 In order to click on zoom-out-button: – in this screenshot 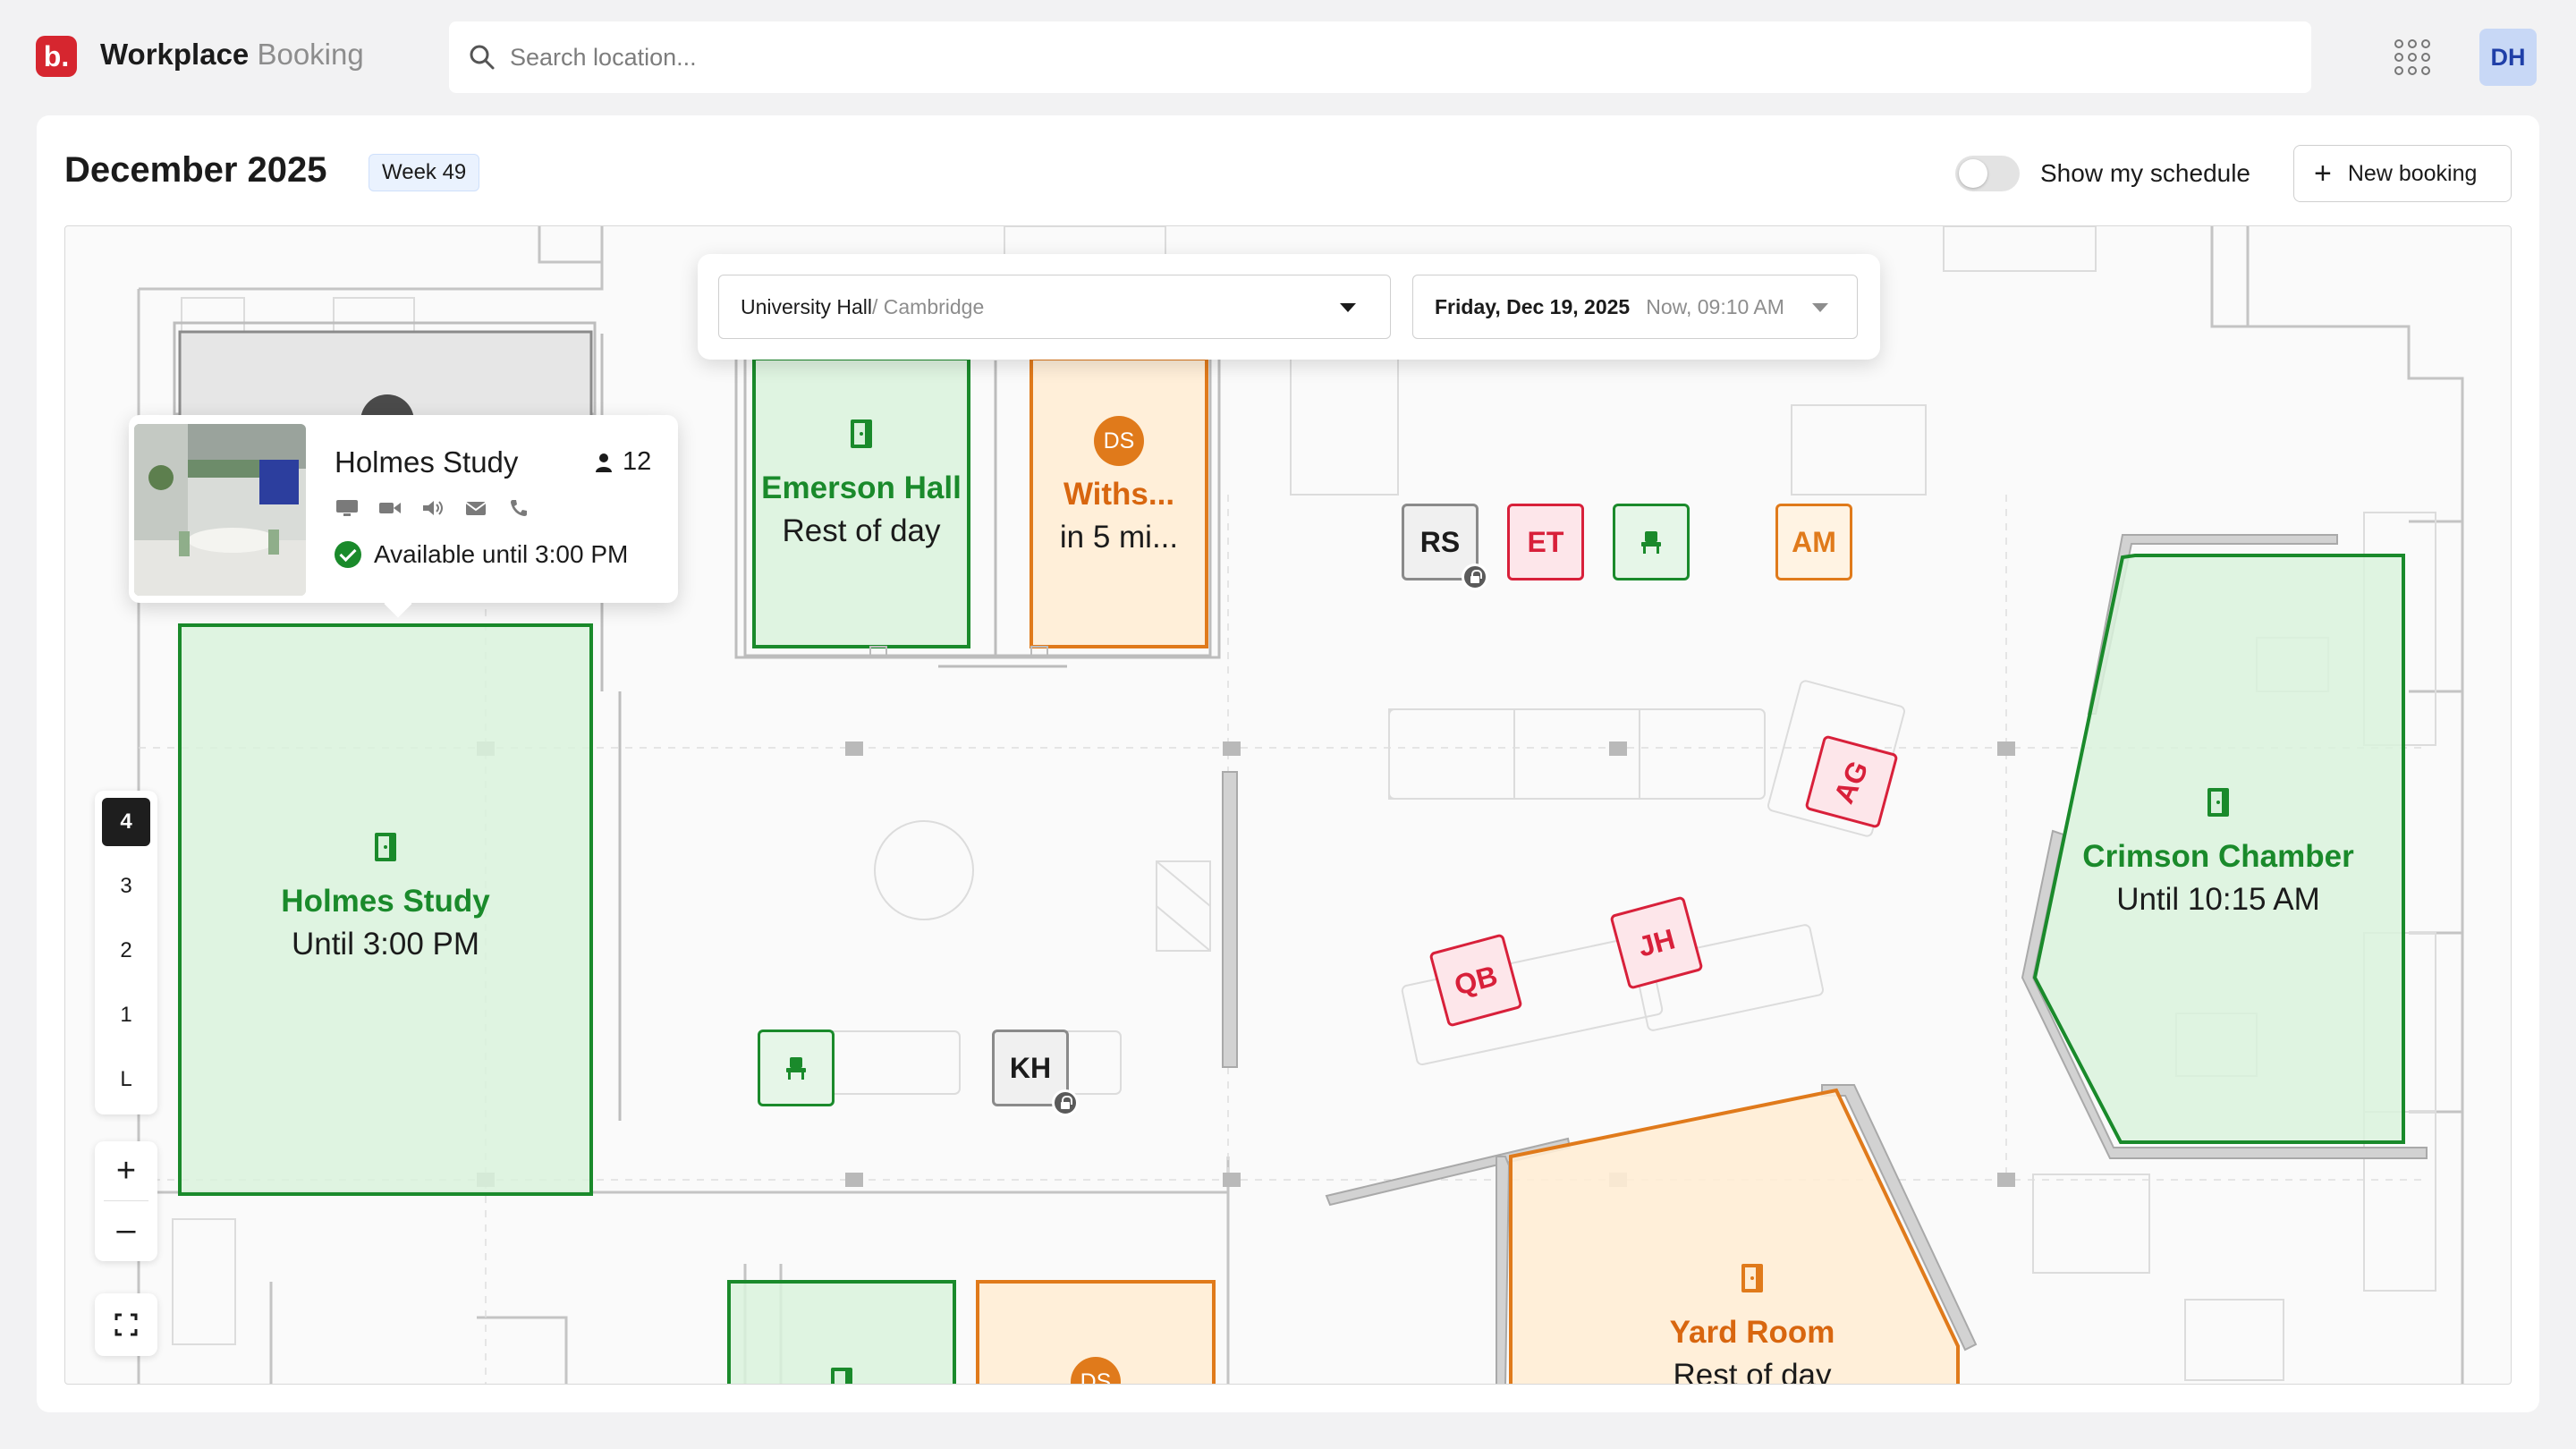, I will do `click(126, 1229)`.